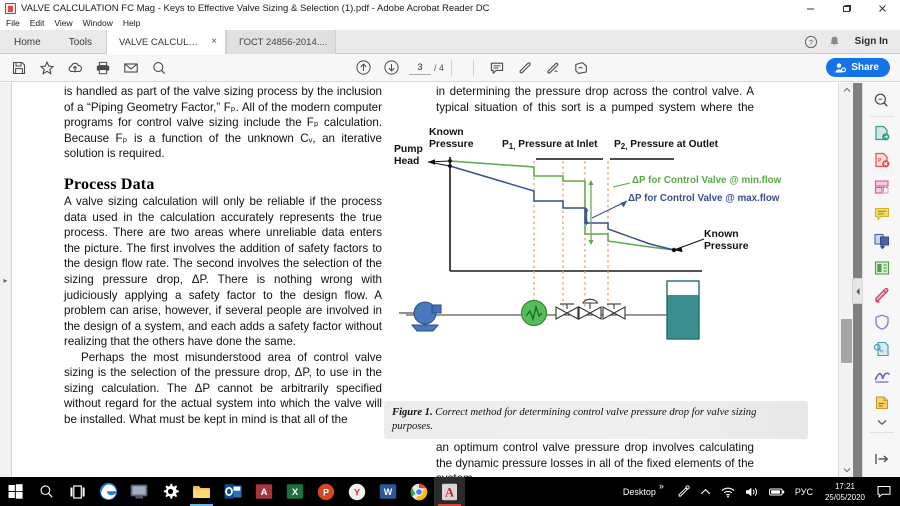 This screenshot has height=506, width=900. I want to click on pen-tray-icon, so click(683, 491).